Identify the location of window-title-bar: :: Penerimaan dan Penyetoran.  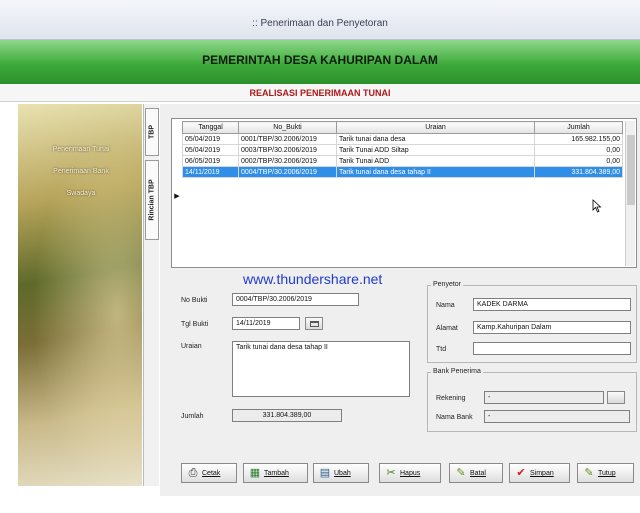
(320, 20).